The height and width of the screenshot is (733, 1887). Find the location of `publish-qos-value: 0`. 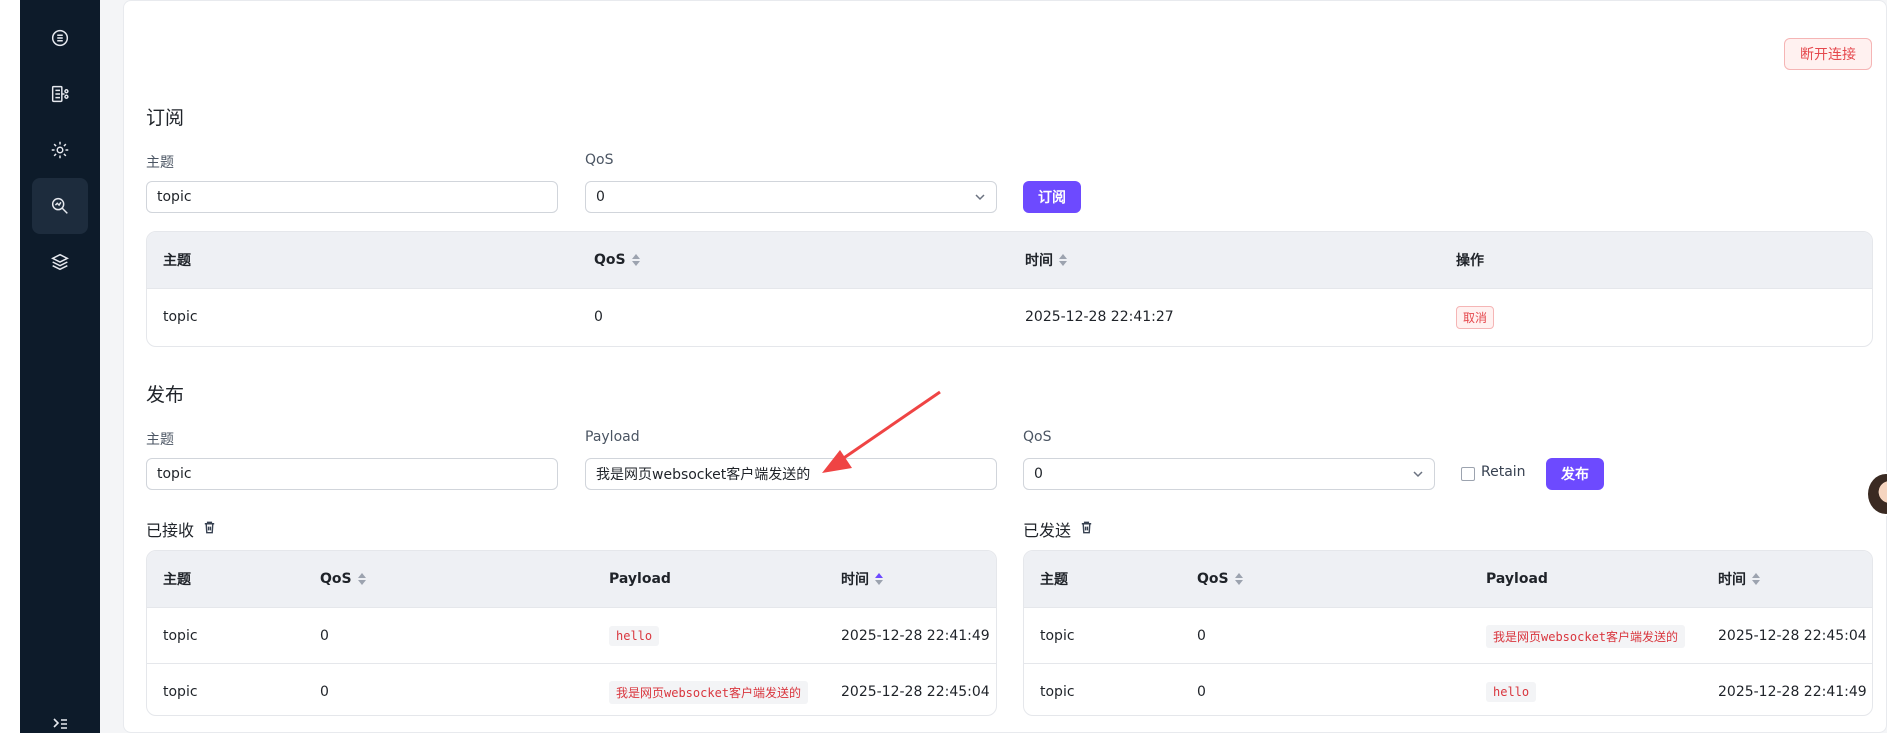

publish-qos-value: 0 is located at coordinates (1038, 474).